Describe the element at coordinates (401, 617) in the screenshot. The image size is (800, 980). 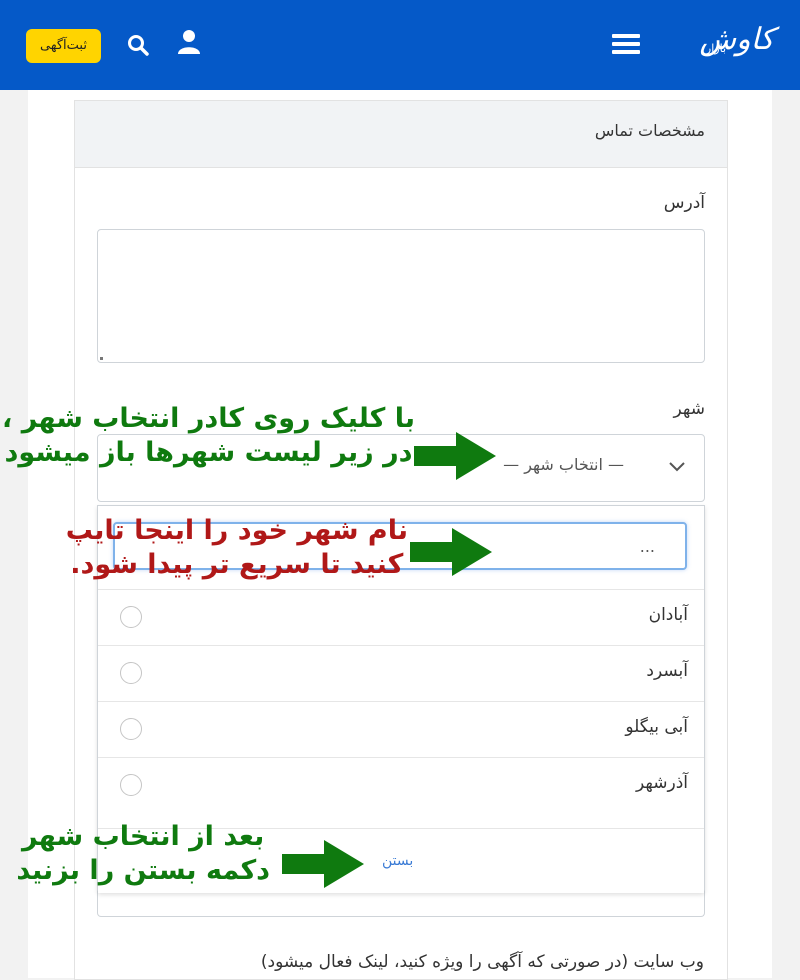
I see `list-item: آبادان` at that location.